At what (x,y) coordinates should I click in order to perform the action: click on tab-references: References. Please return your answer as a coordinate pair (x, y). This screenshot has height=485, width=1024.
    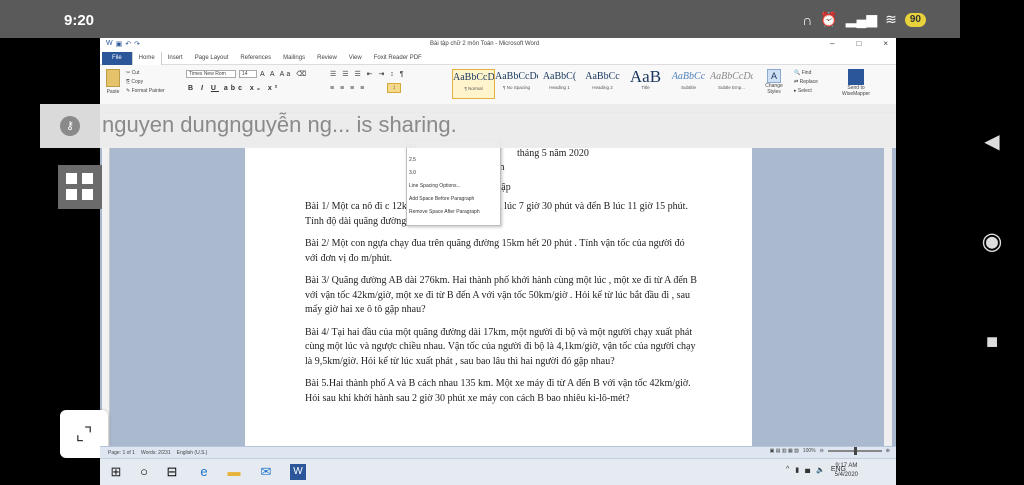
    Looking at the image, I should click on (255, 58).